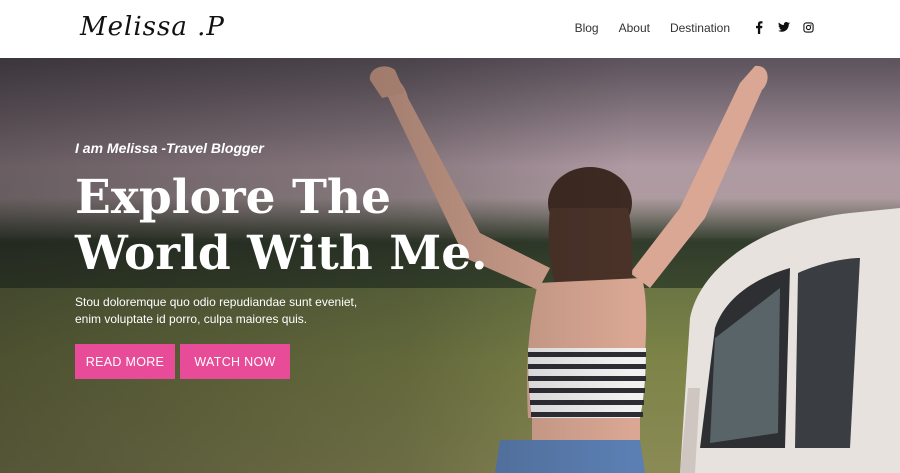 Image resolution: width=900 pixels, height=473 pixels. I want to click on hero-headline-line2: World With Me., so click(281, 253).